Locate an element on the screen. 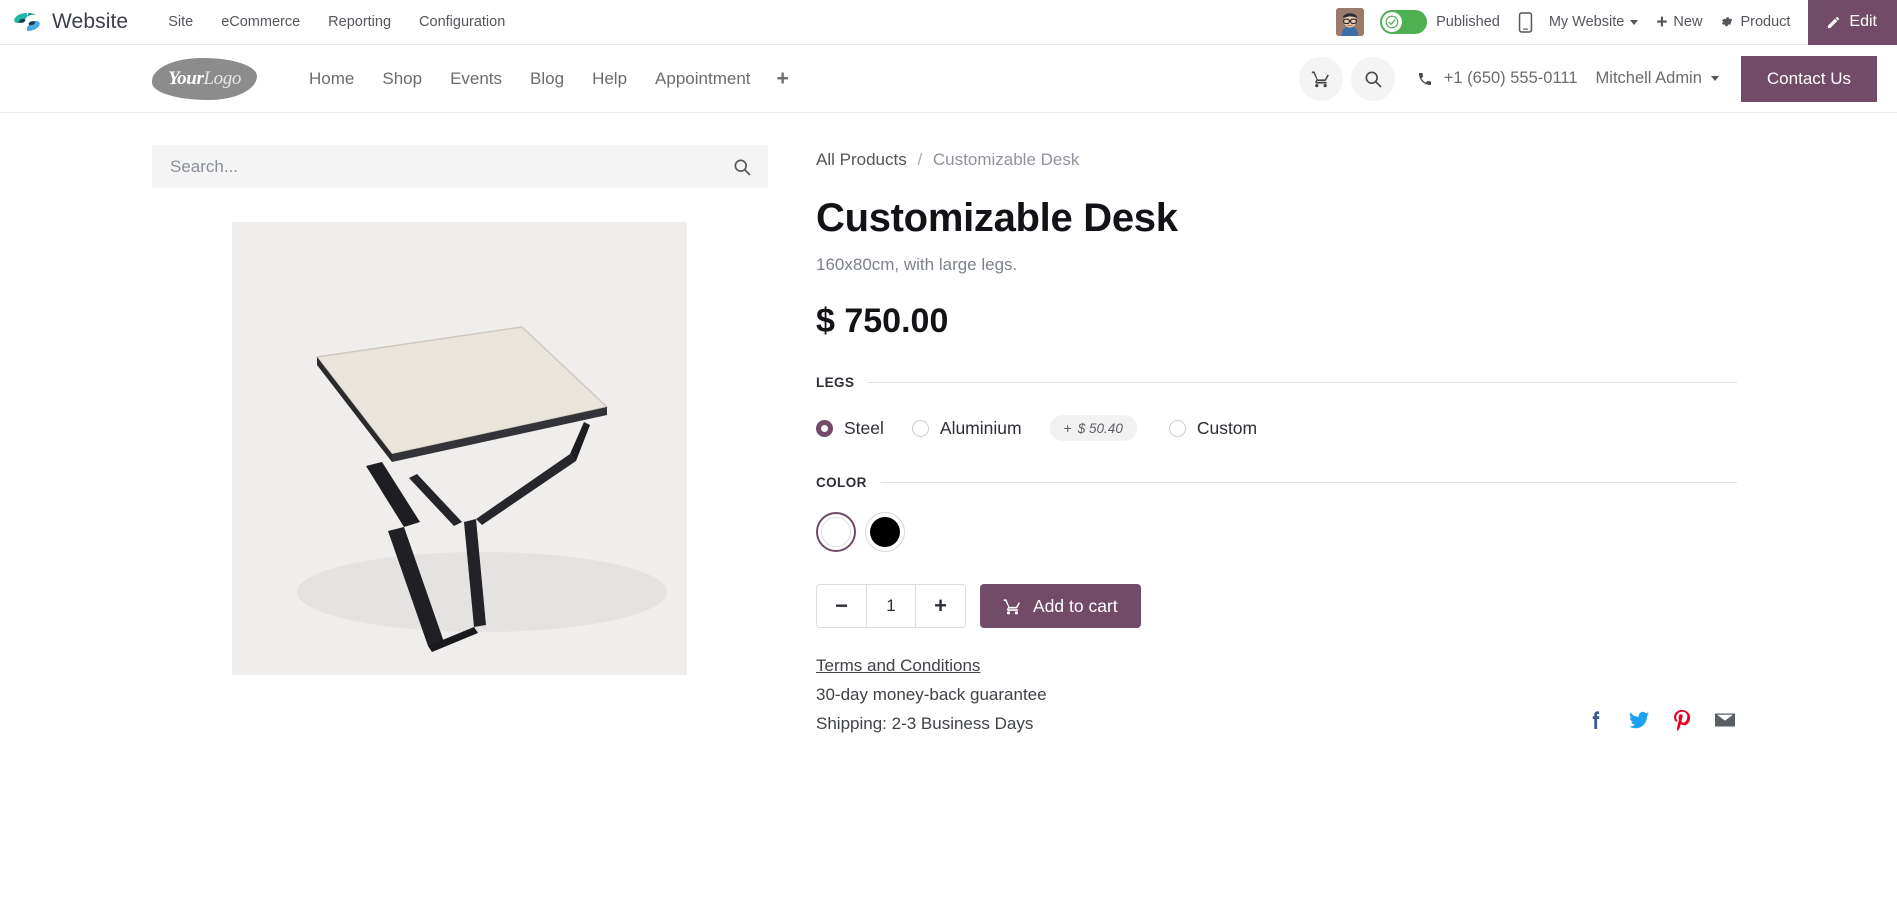  terms-and-conditions-link: Terms and Conditions is located at coordinates (898, 666).